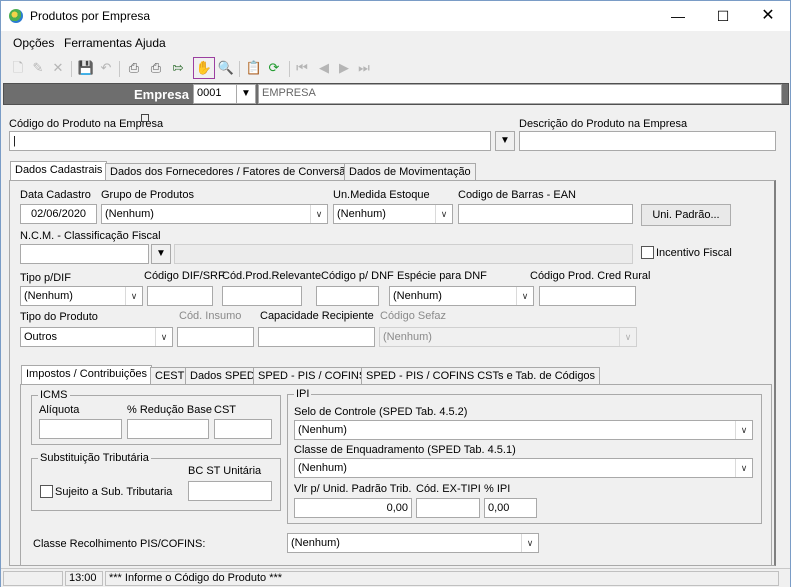 The height and width of the screenshot is (587, 791). I want to click on cod-dnf-label: Código p/ DNF, so click(357, 276).